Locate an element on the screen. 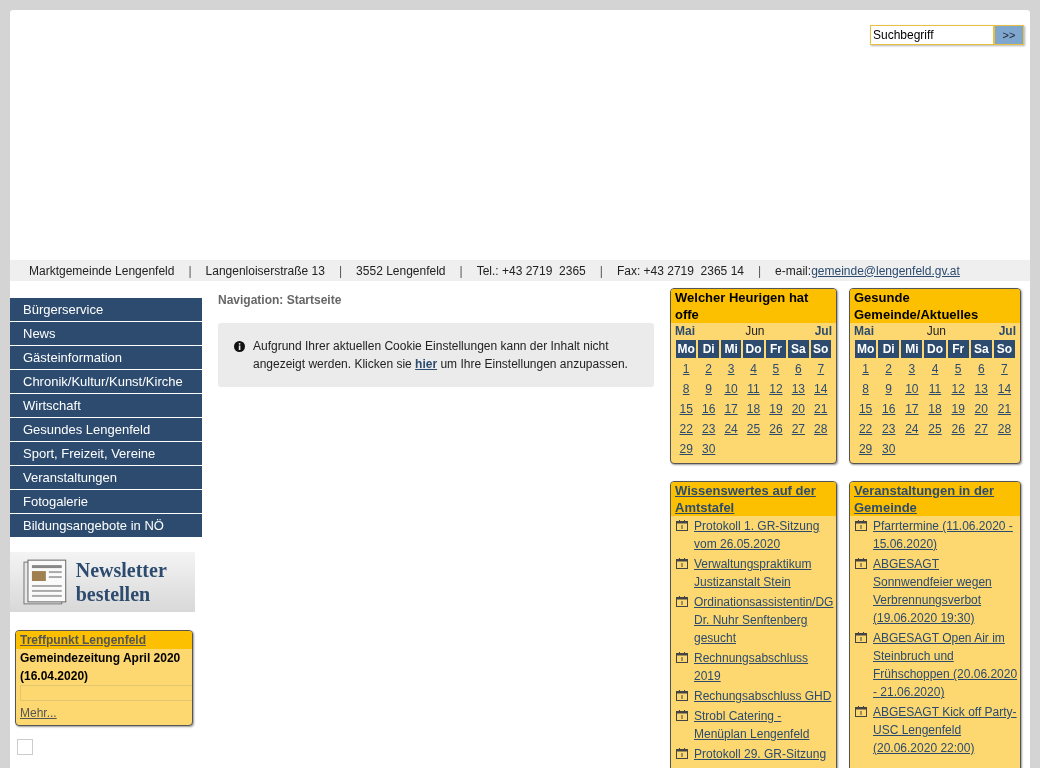 This screenshot has width=1040, height=768. news-link: ABGESAGT Sonnwendfeier wegen Verbrennungsverbot (19.06.2020 19:30) is located at coordinates (946, 591).